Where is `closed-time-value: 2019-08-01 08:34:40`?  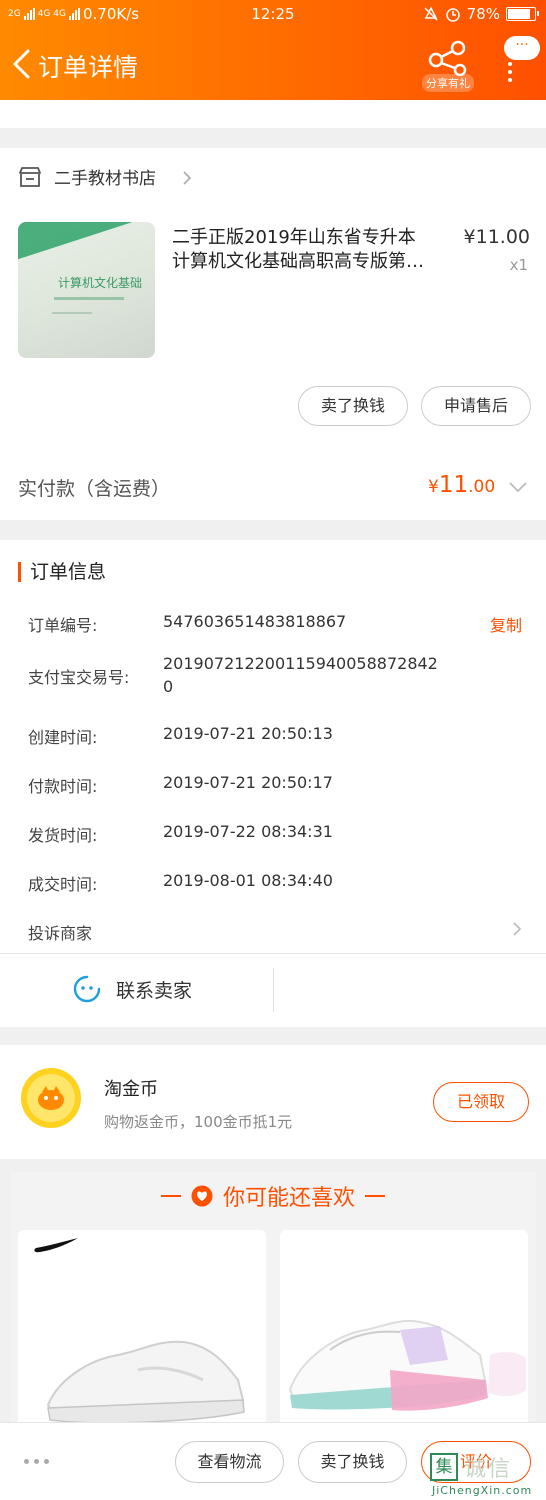
closed-time-value: 2019-08-01 08:34:40 is located at coordinates (248, 880).